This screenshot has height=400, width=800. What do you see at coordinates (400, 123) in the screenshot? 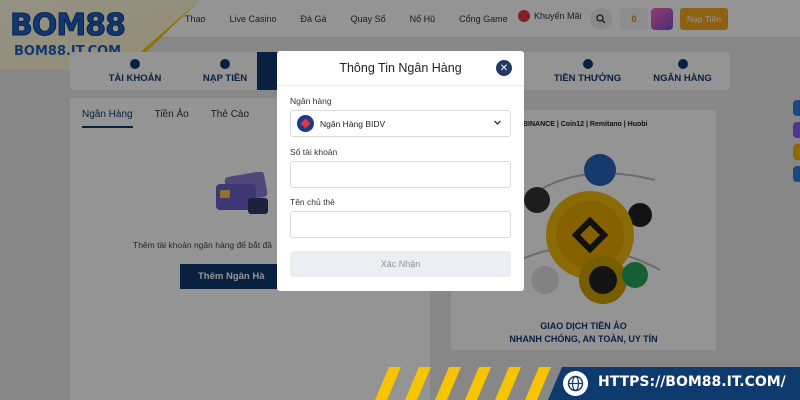
I see `bank-select: Ngân Hàng BIDV` at bounding box center [400, 123].